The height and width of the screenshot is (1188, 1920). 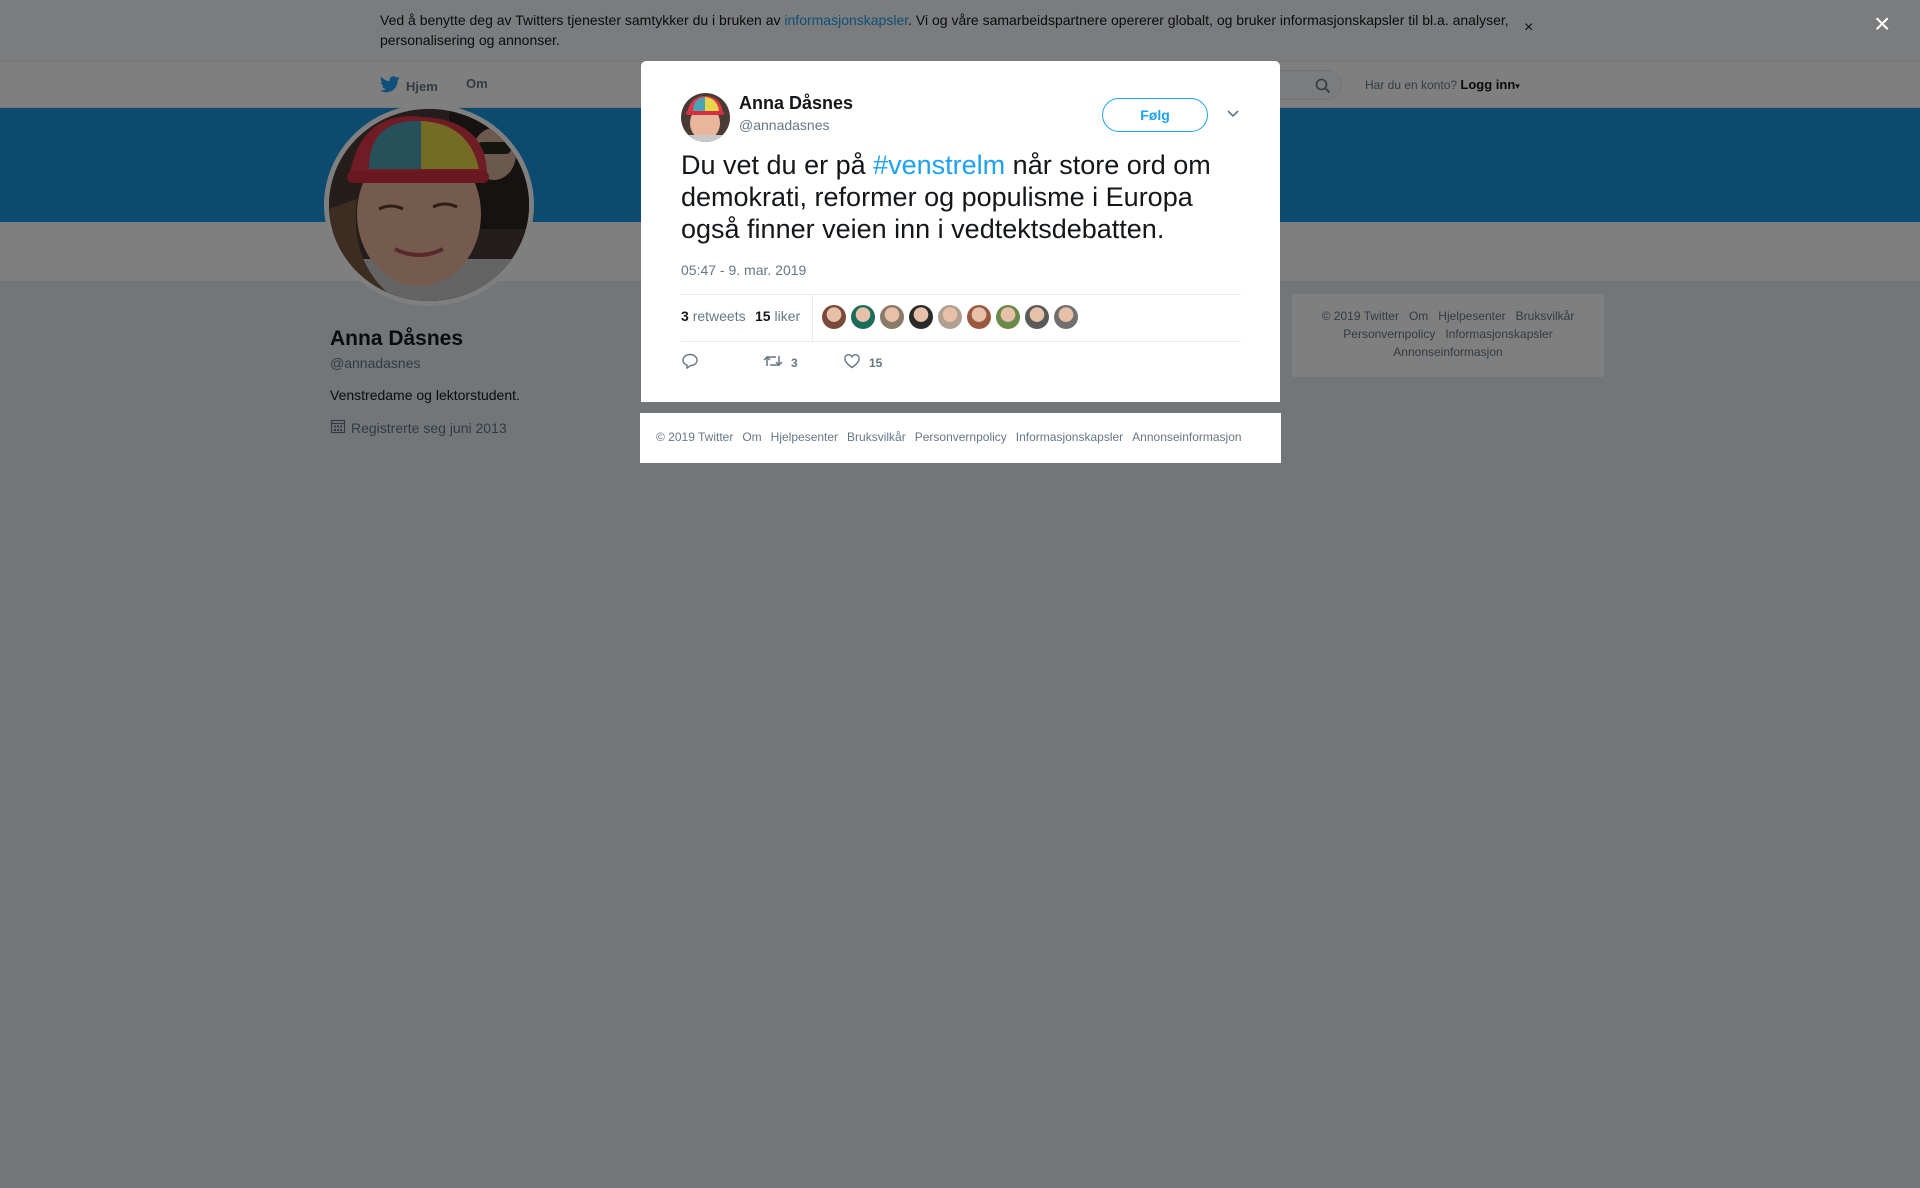 I want to click on retweet-button: 3, so click(x=780, y=362).